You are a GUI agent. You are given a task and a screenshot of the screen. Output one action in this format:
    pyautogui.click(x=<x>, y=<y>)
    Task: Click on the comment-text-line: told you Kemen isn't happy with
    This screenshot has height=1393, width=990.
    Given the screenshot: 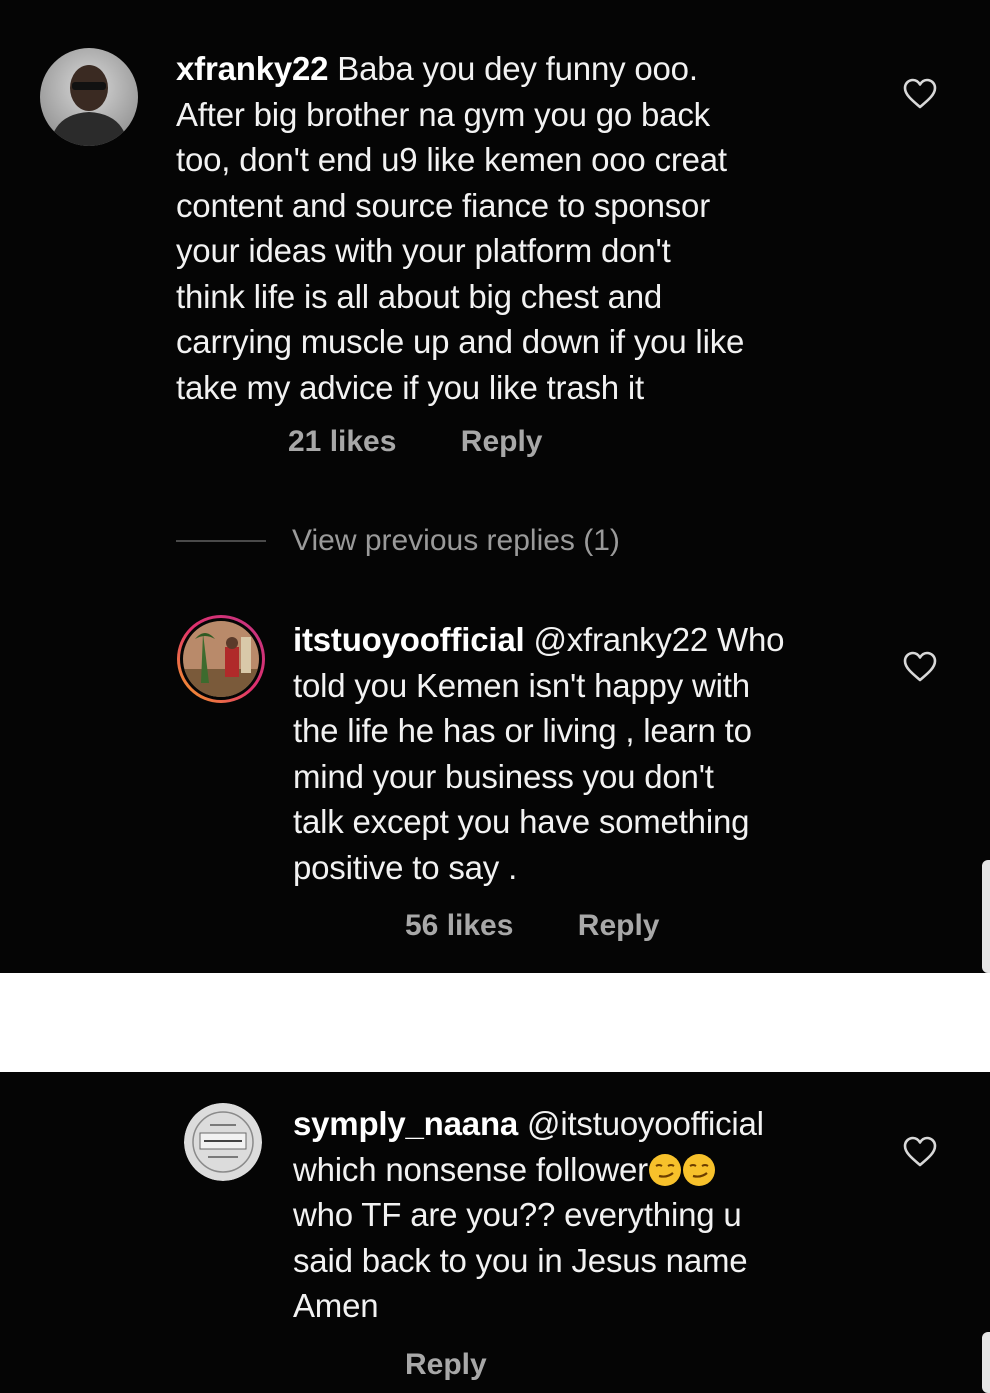 What is the action you would take?
    pyautogui.click(x=521, y=685)
    